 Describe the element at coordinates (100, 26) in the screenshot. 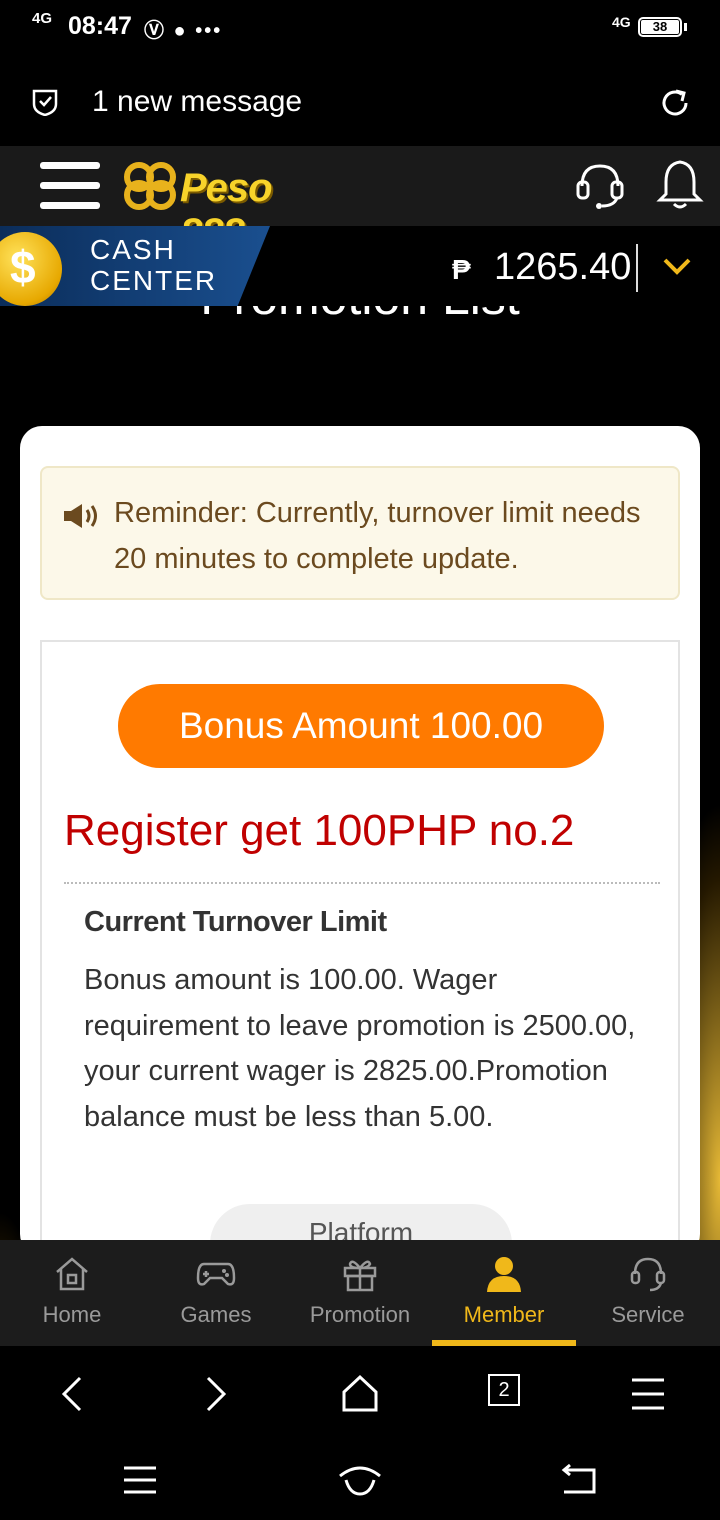

I see `status-time: 08:47` at that location.